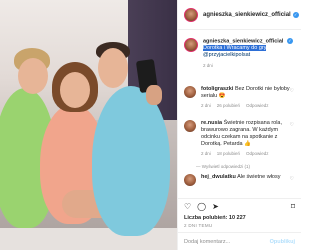 The image size is (320, 250). Describe the element at coordinates (208, 66) in the screenshot. I see `caption-age: 2 dni` at that location.